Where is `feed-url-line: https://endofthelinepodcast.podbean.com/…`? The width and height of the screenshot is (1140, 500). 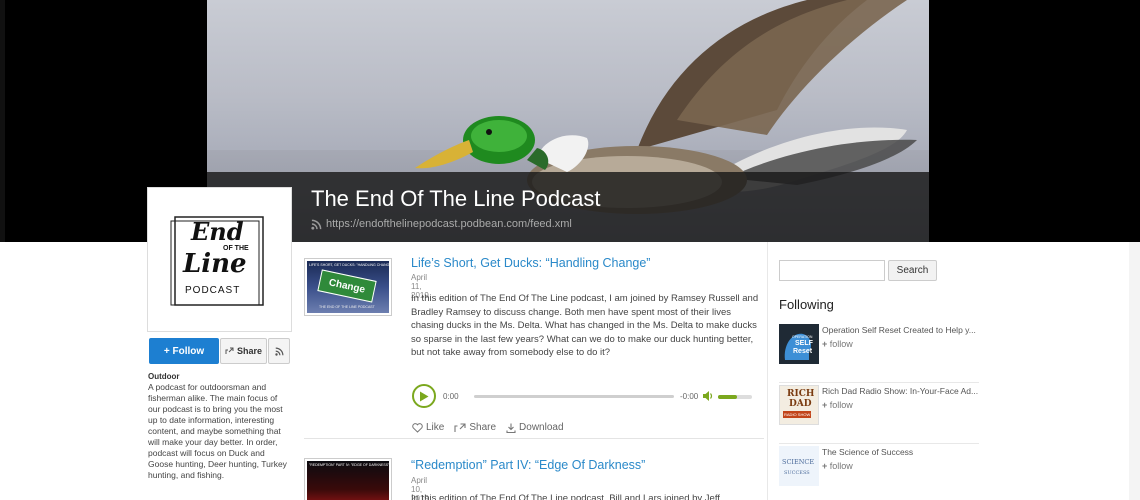 feed-url-line: https://endofthelinepodcast.podbean.com/… is located at coordinates (441, 224).